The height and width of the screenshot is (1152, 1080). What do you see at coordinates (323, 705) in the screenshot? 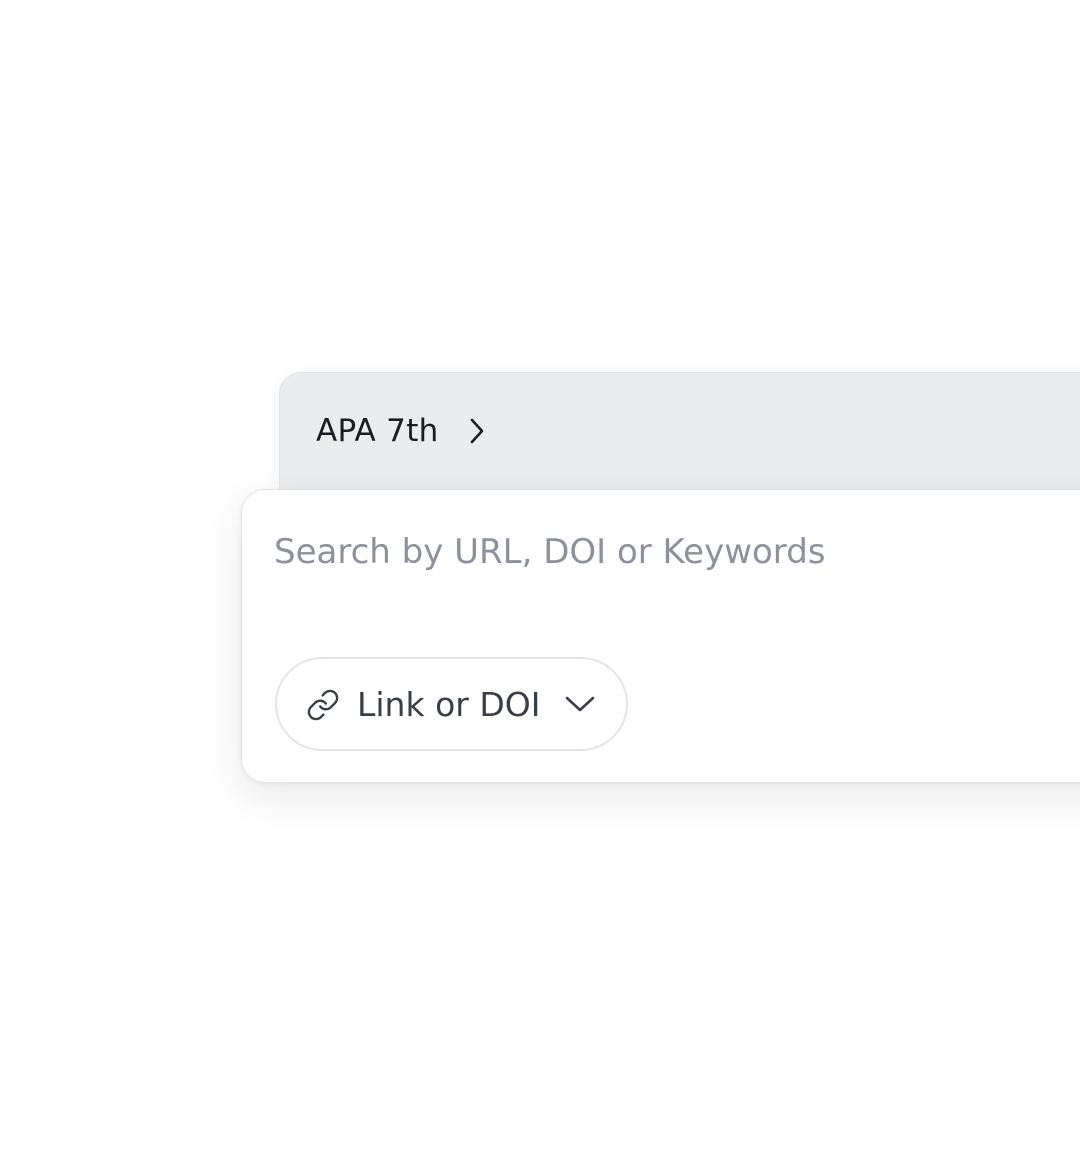
I see `link-icon` at bounding box center [323, 705].